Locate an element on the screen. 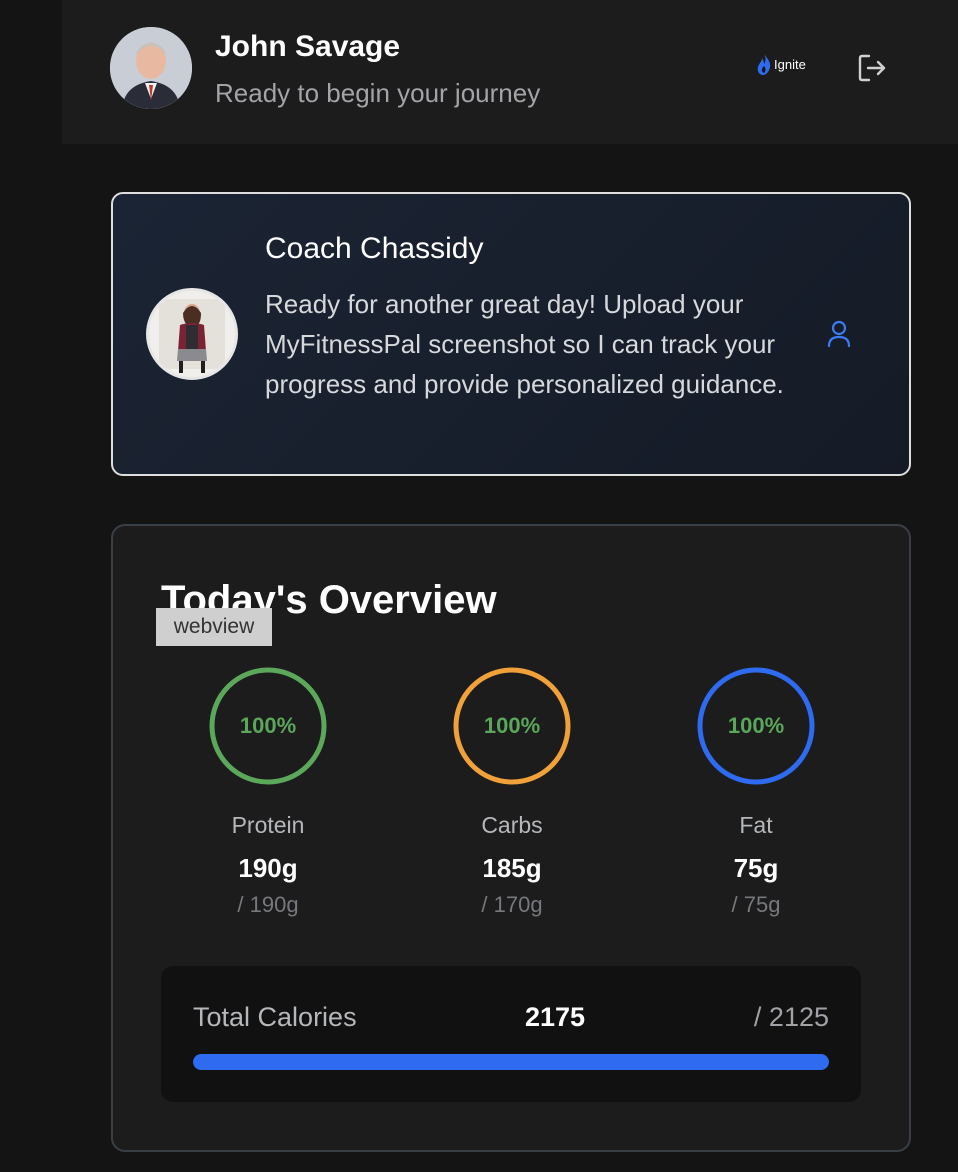 Image resolution: width=958 pixels, height=1172 pixels. fat-percent: 100% is located at coordinates (756, 725).